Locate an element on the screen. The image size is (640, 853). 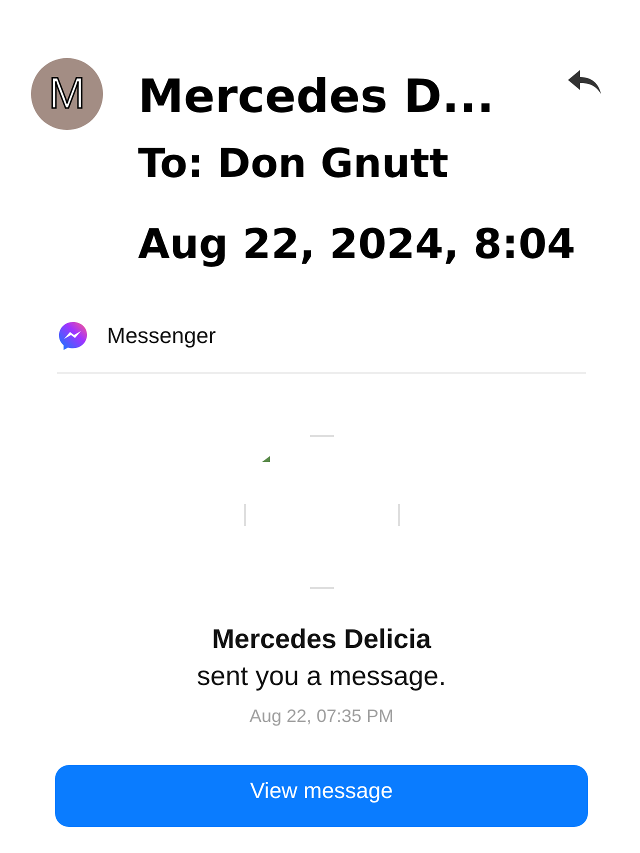
view-message-button: View message is located at coordinates (321, 796).